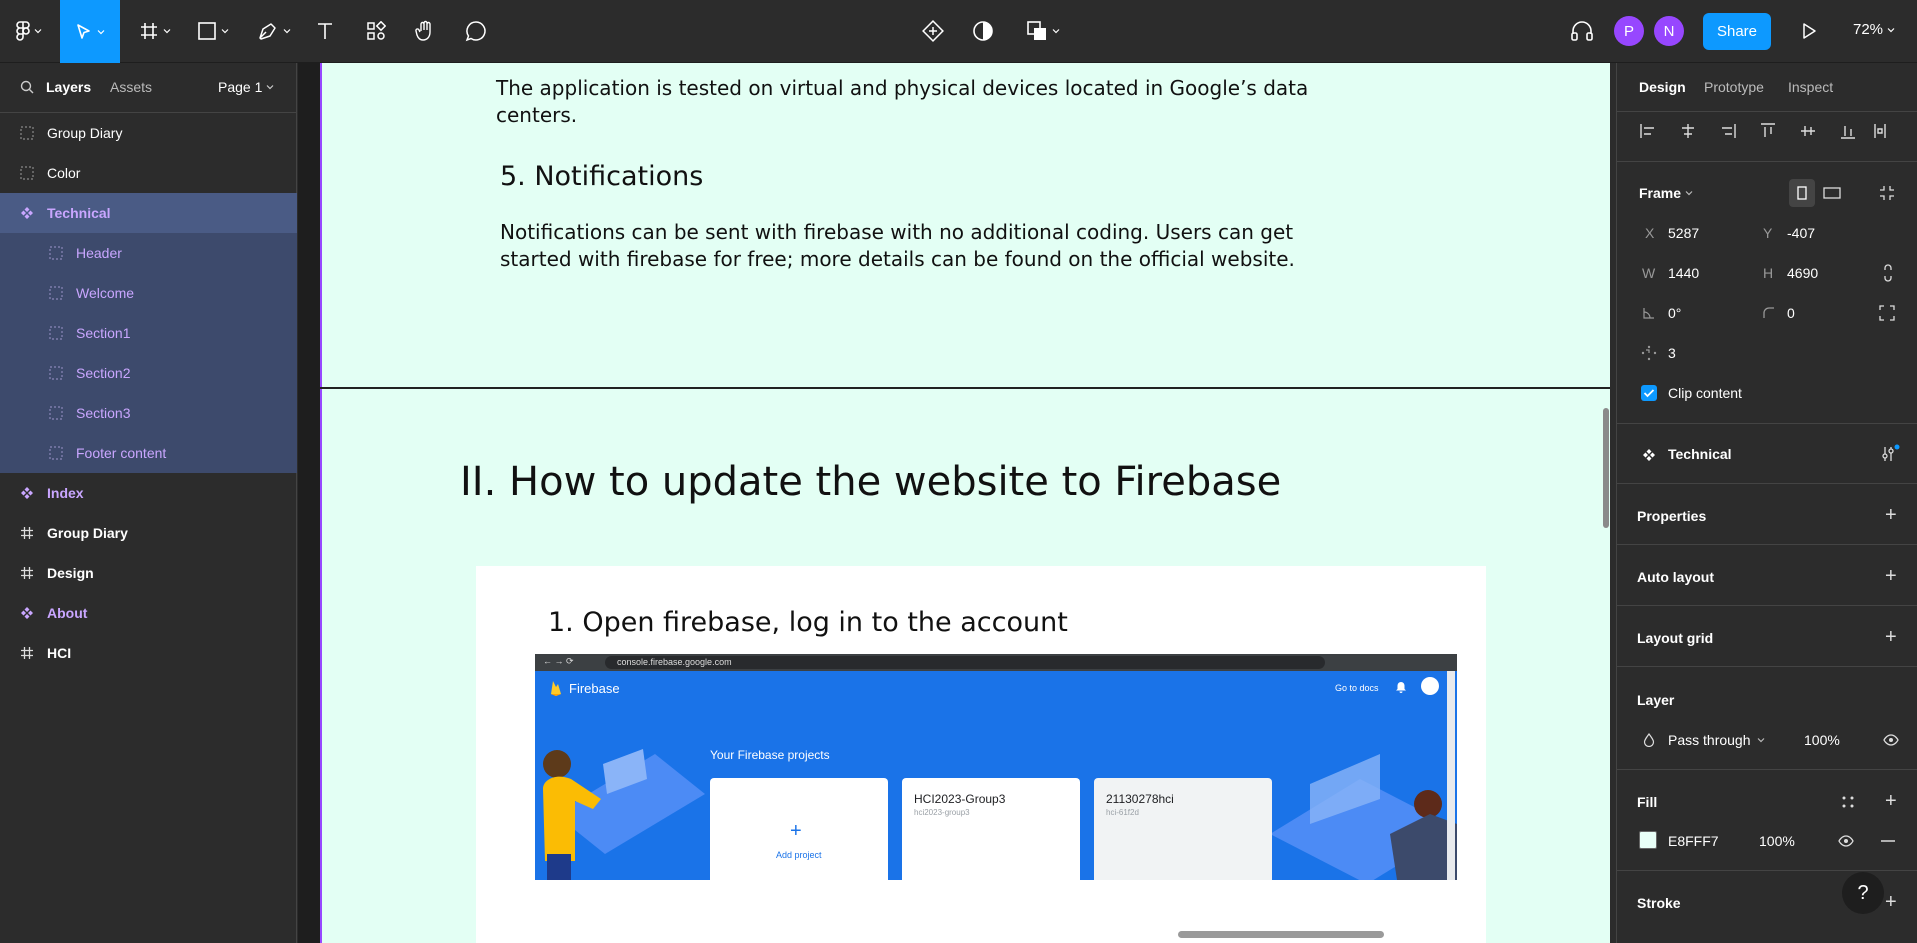 Image resolution: width=1917 pixels, height=943 pixels. I want to click on browser-url: console.firebase.google.com, so click(965, 662).